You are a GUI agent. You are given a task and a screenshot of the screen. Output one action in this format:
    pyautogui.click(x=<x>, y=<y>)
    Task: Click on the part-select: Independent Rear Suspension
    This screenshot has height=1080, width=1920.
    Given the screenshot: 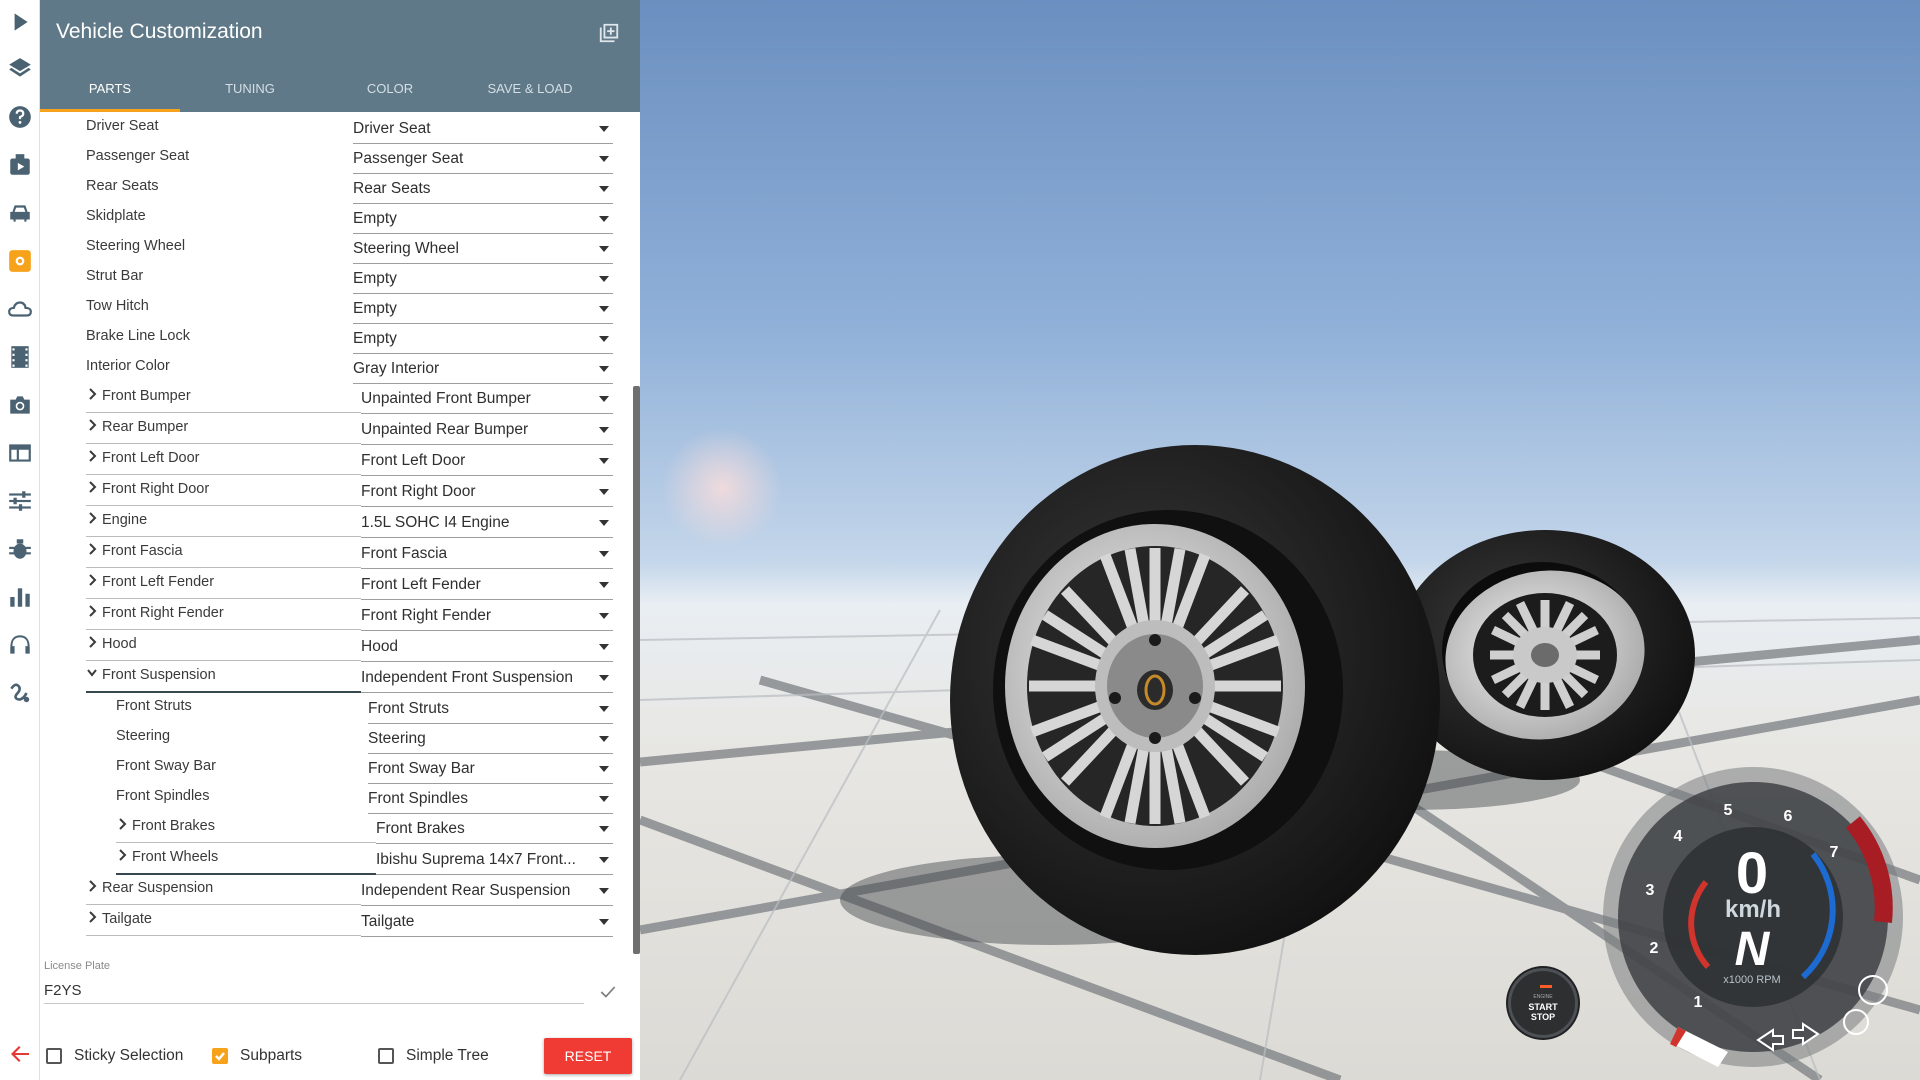 What is the action you would take?
    pyautogui.click(x=487, y=894)
    